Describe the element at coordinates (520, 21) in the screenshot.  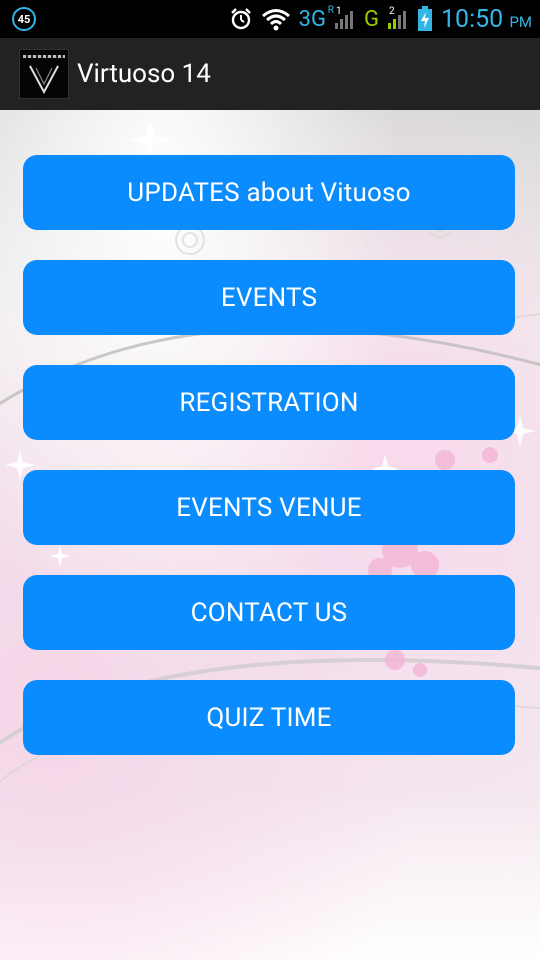
I see `clock-ampm: PM` at that location.